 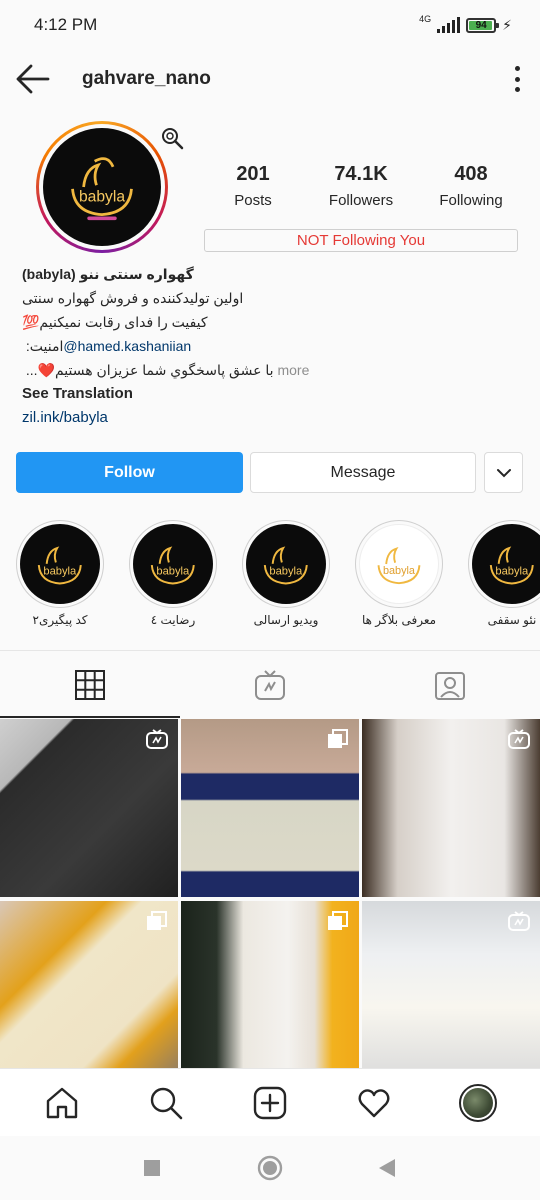 I want to click on system-navigation, so click(x=270, y=1168).